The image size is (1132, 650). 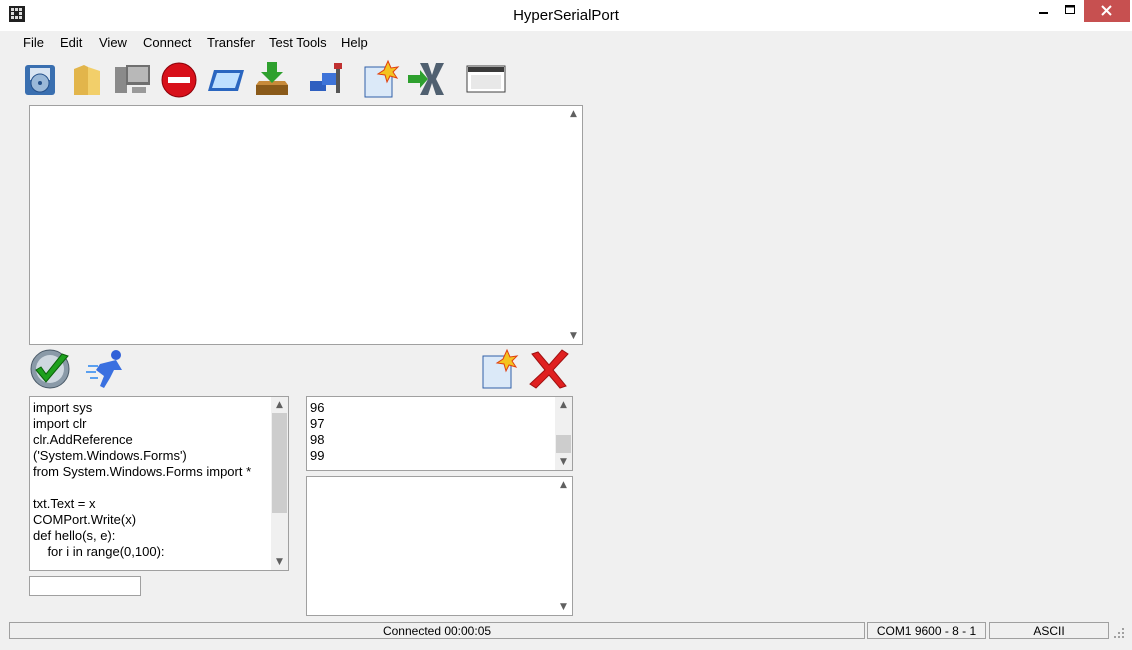 I want to click on status-mode: ASCII, so click(x=1049, y=630).